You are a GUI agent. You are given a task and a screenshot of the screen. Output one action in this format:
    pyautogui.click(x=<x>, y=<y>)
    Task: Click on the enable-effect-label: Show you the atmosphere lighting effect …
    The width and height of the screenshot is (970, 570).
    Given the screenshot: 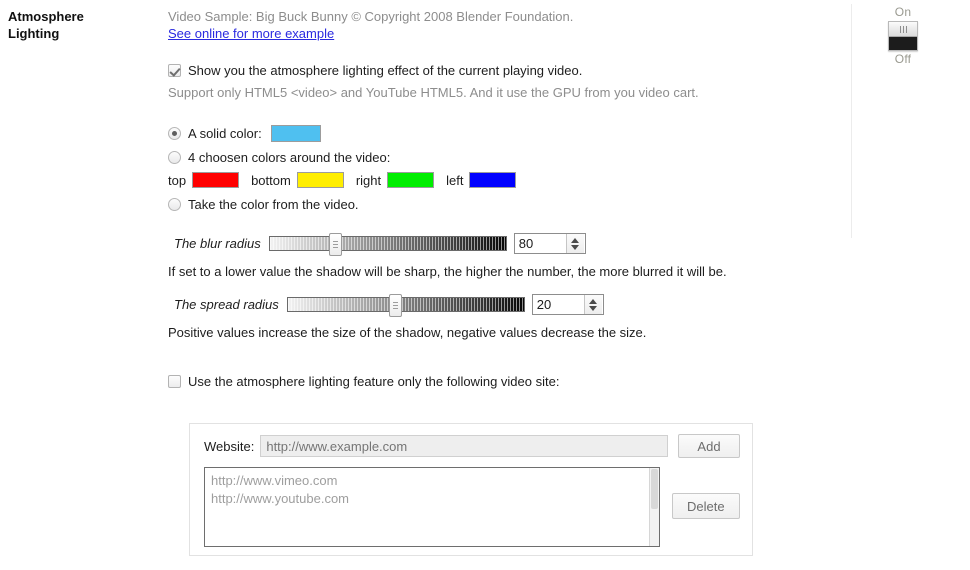 What is the action you would take?
    pyautogui.click(x=385, y=70)
    